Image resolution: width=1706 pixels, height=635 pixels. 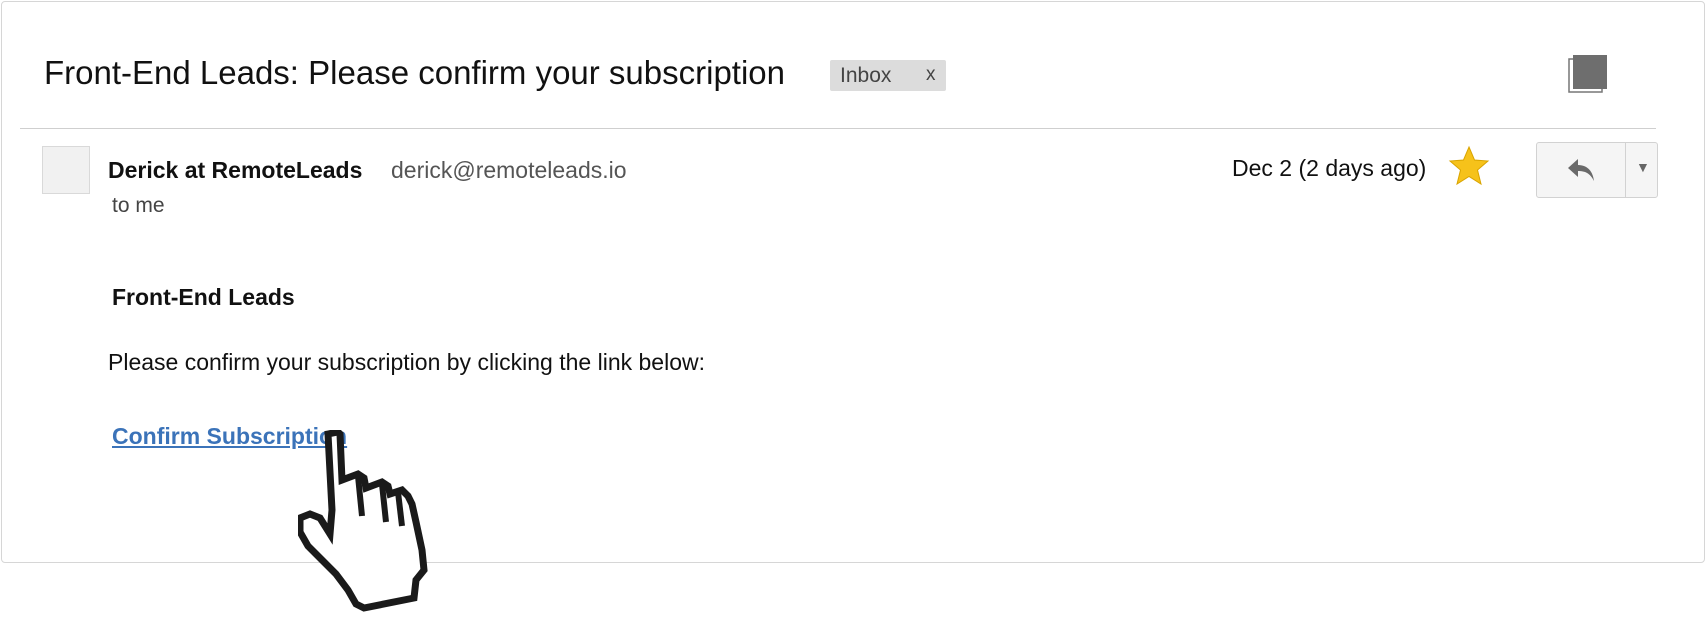 I want to click on reply-icon, so click(x=1581, y=170).